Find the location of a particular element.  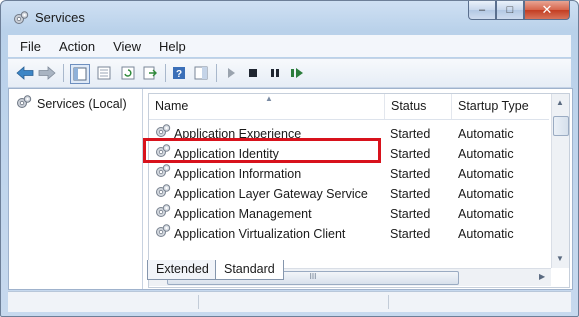

grip-icon: III is located at coordinates (313, 276).